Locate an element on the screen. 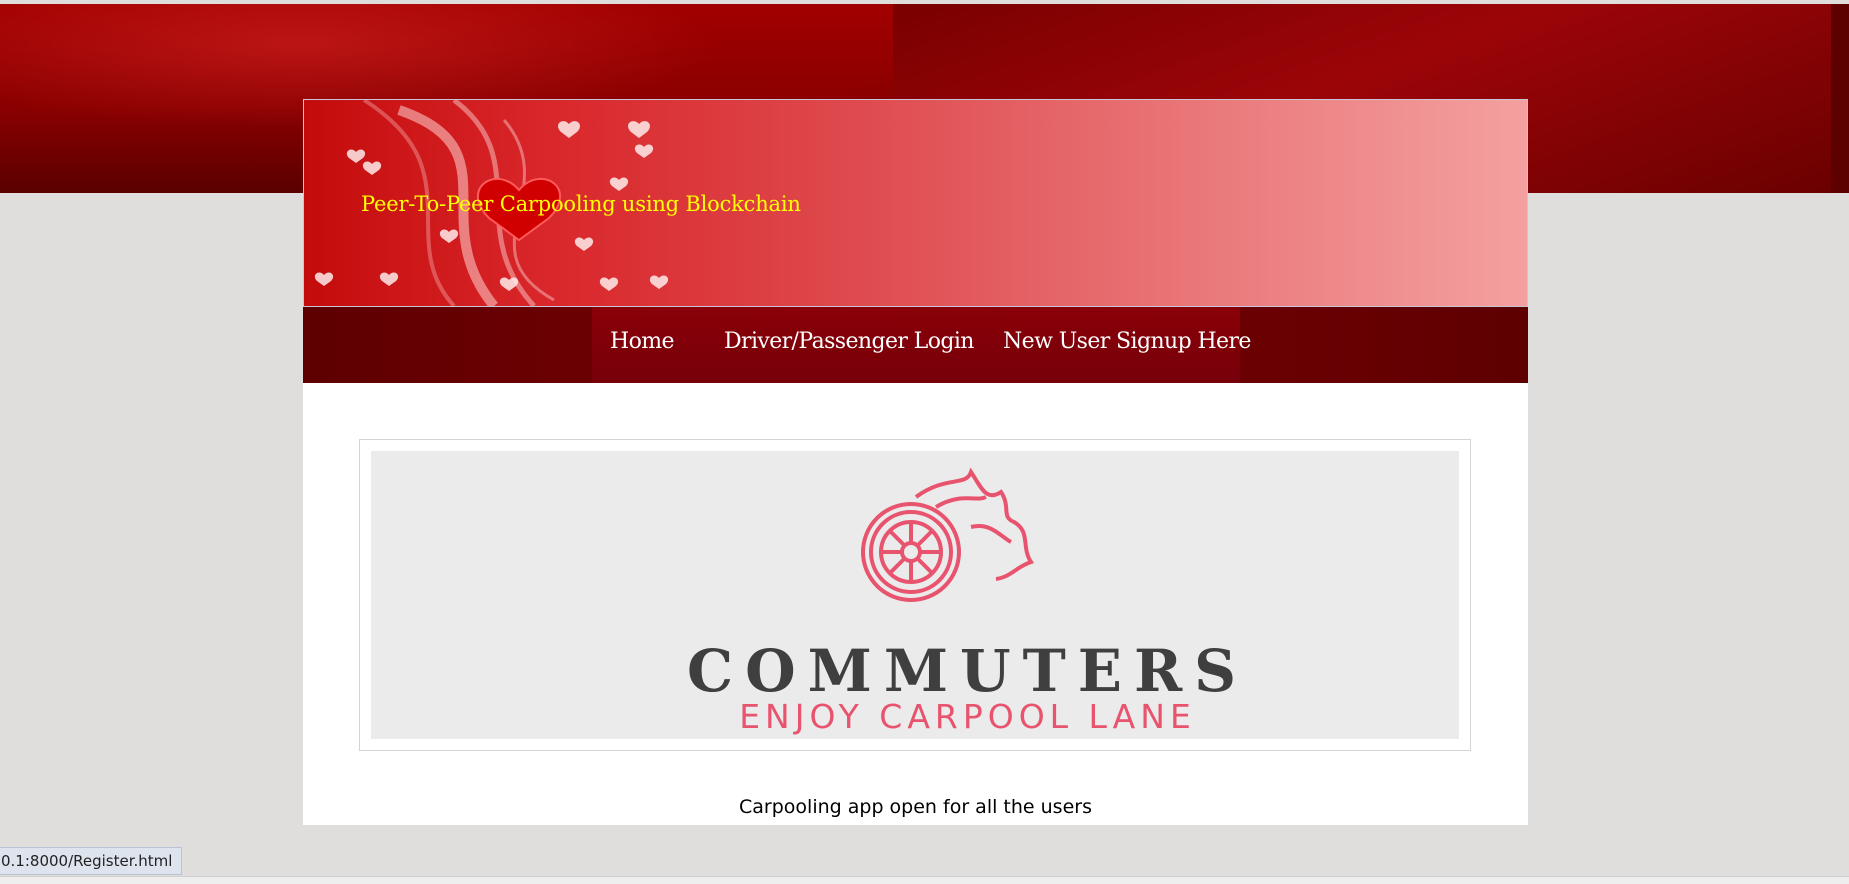 This screenshot has width=1849, height=884. banner-edge is located at coordinates (1840, 98).